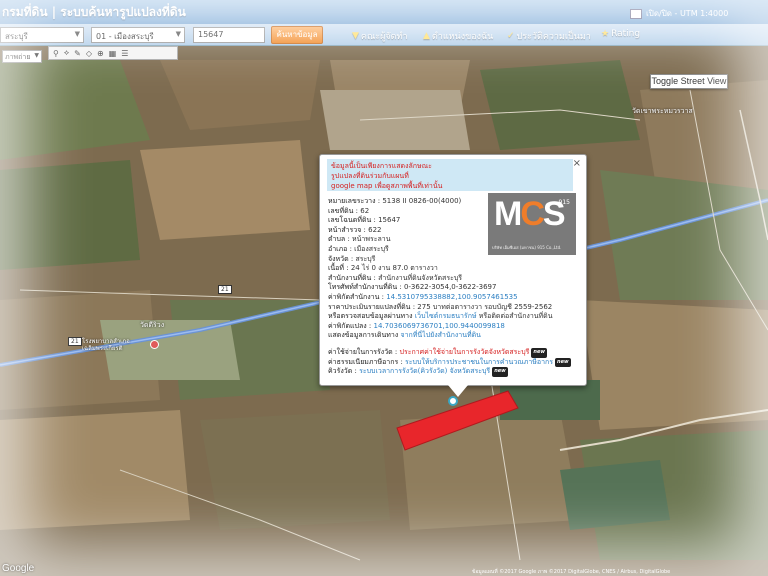 The image size is (768, 576). I want to click on rating-link: ★ Rating, so click(620, 34).